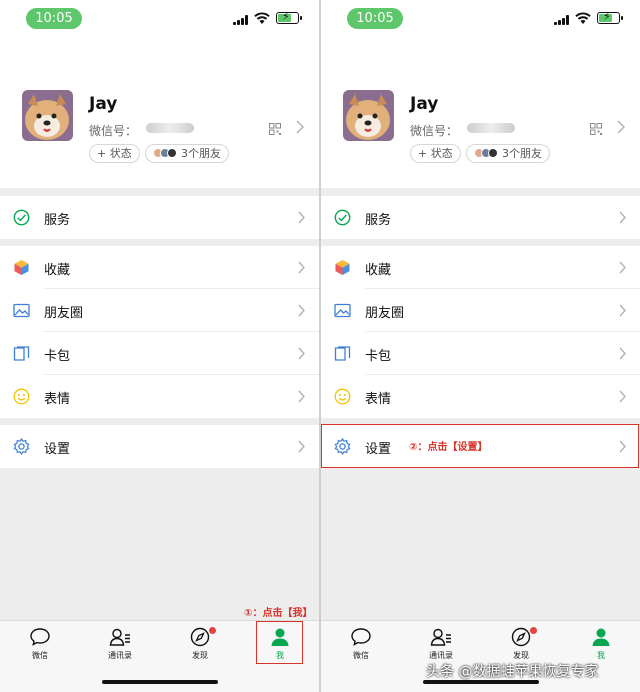  I want to click on gear-icon, so click(21, 446).